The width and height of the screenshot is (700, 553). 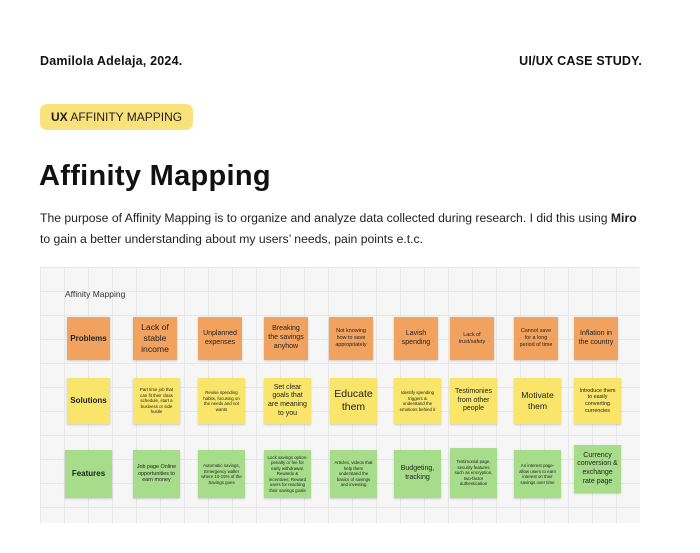 I want to click on case-study-label: UI/UX CASE STUDY., so click(x=580, y=61).